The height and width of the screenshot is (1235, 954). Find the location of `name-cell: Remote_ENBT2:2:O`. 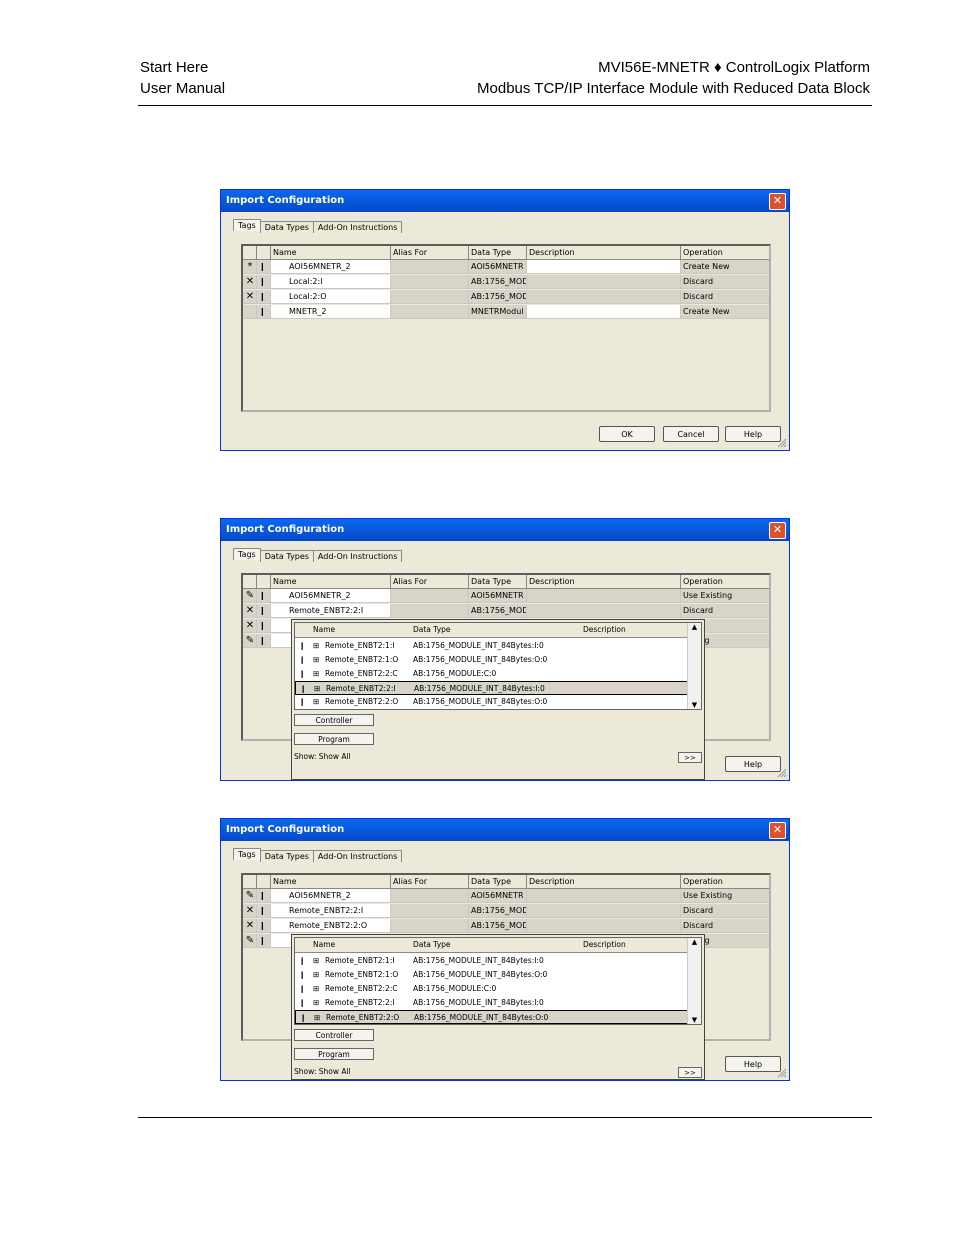

name-cell: Remote_ENBT2:2:O is located at coordinates (331, 926).